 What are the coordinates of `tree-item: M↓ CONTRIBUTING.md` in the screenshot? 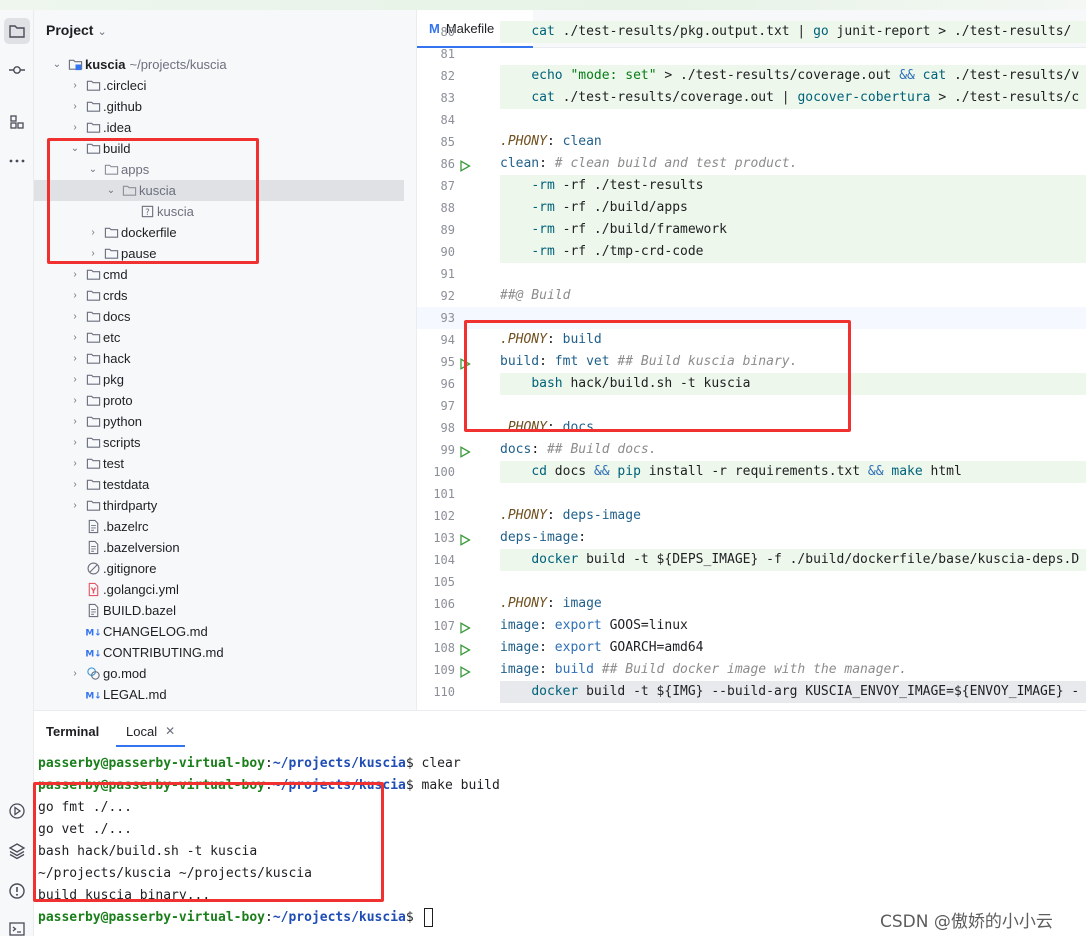 It's located at (219, 652).